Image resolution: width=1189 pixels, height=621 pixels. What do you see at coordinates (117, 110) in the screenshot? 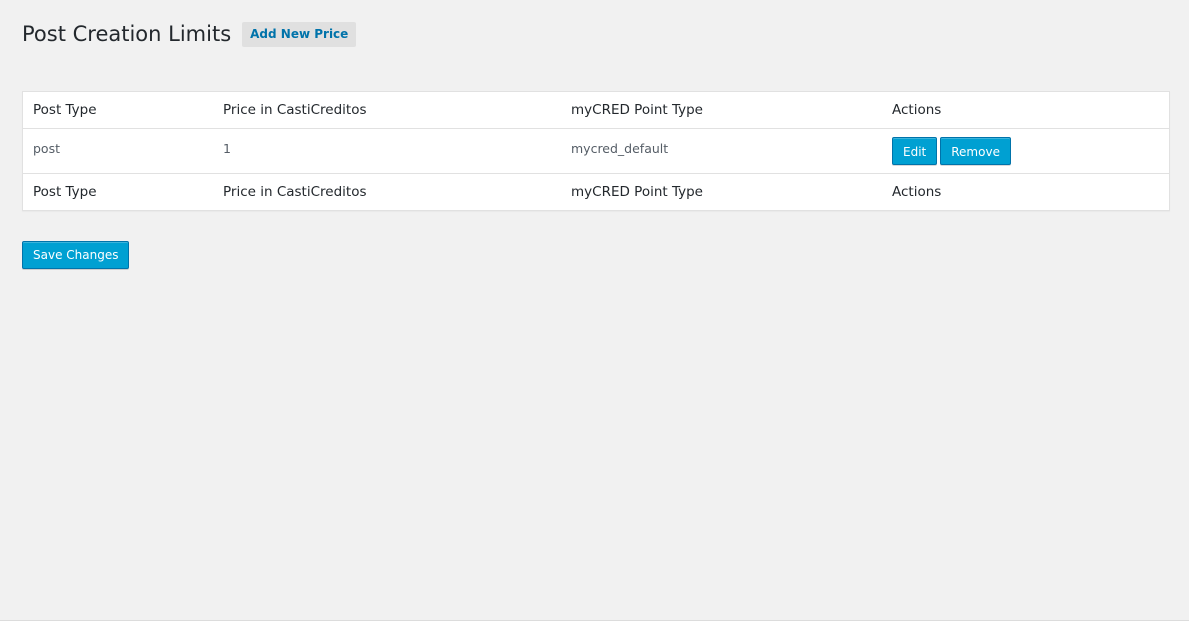
I see `column-header-post-type: Post Type` at bounding box center [117, 110].